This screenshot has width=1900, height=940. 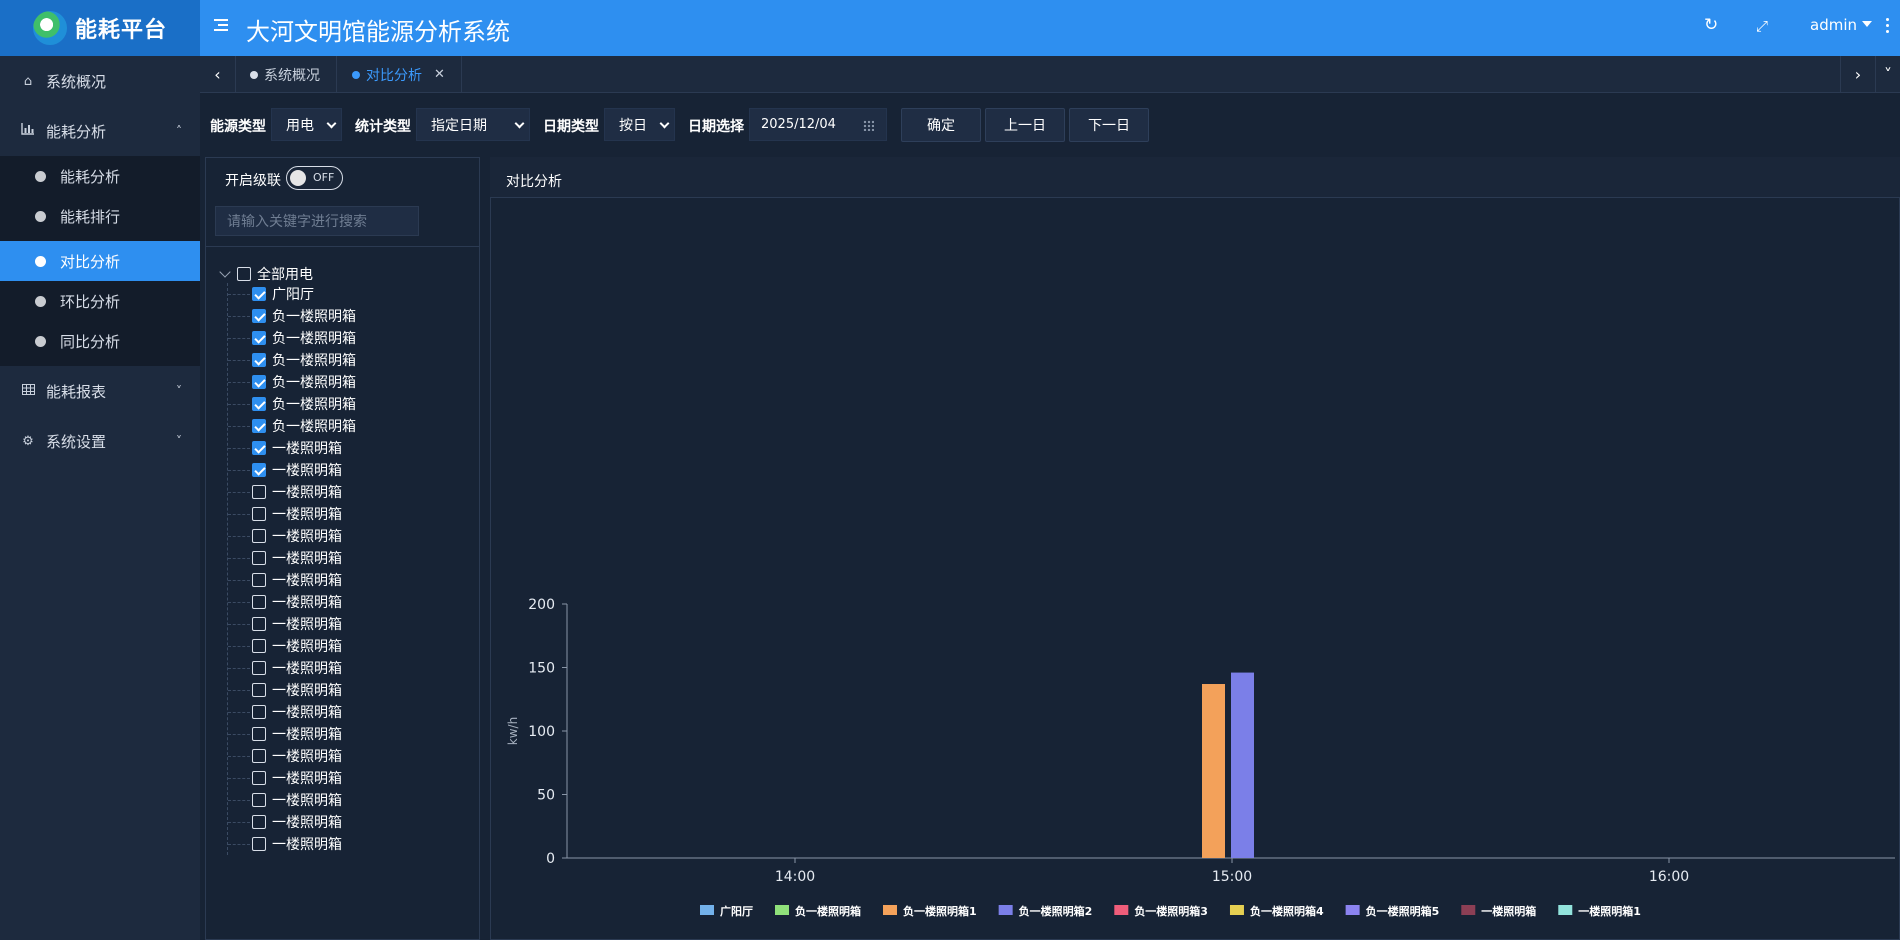 What do you see at coordinates (1025, 125) in the screenshot?
I see `prev-day-button: 上一日` at bounding box center [1025, 125].